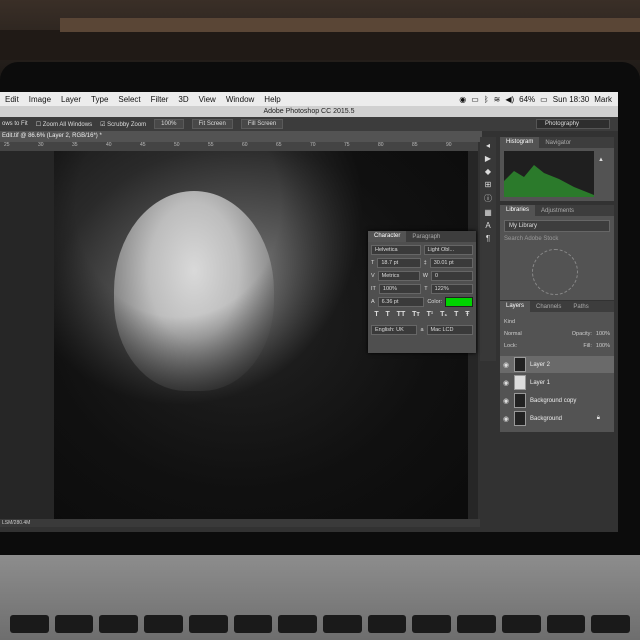 This screenshot has height=640, width=640. Describe the element at coordinates (488, 198) in the screenshot. I see `info-icon: ⓘ` at that location.